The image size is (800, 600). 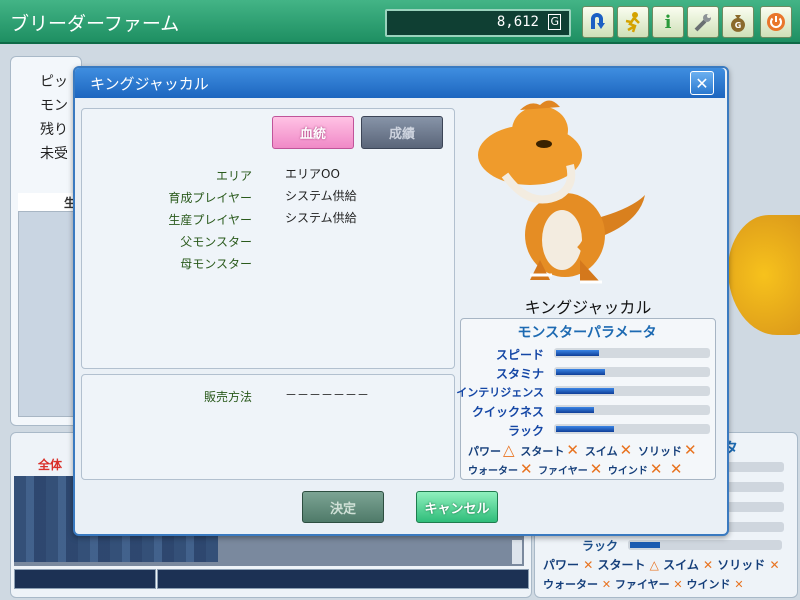 I want to click on attr-swim-label: スイム, so click(x=601, y=451).